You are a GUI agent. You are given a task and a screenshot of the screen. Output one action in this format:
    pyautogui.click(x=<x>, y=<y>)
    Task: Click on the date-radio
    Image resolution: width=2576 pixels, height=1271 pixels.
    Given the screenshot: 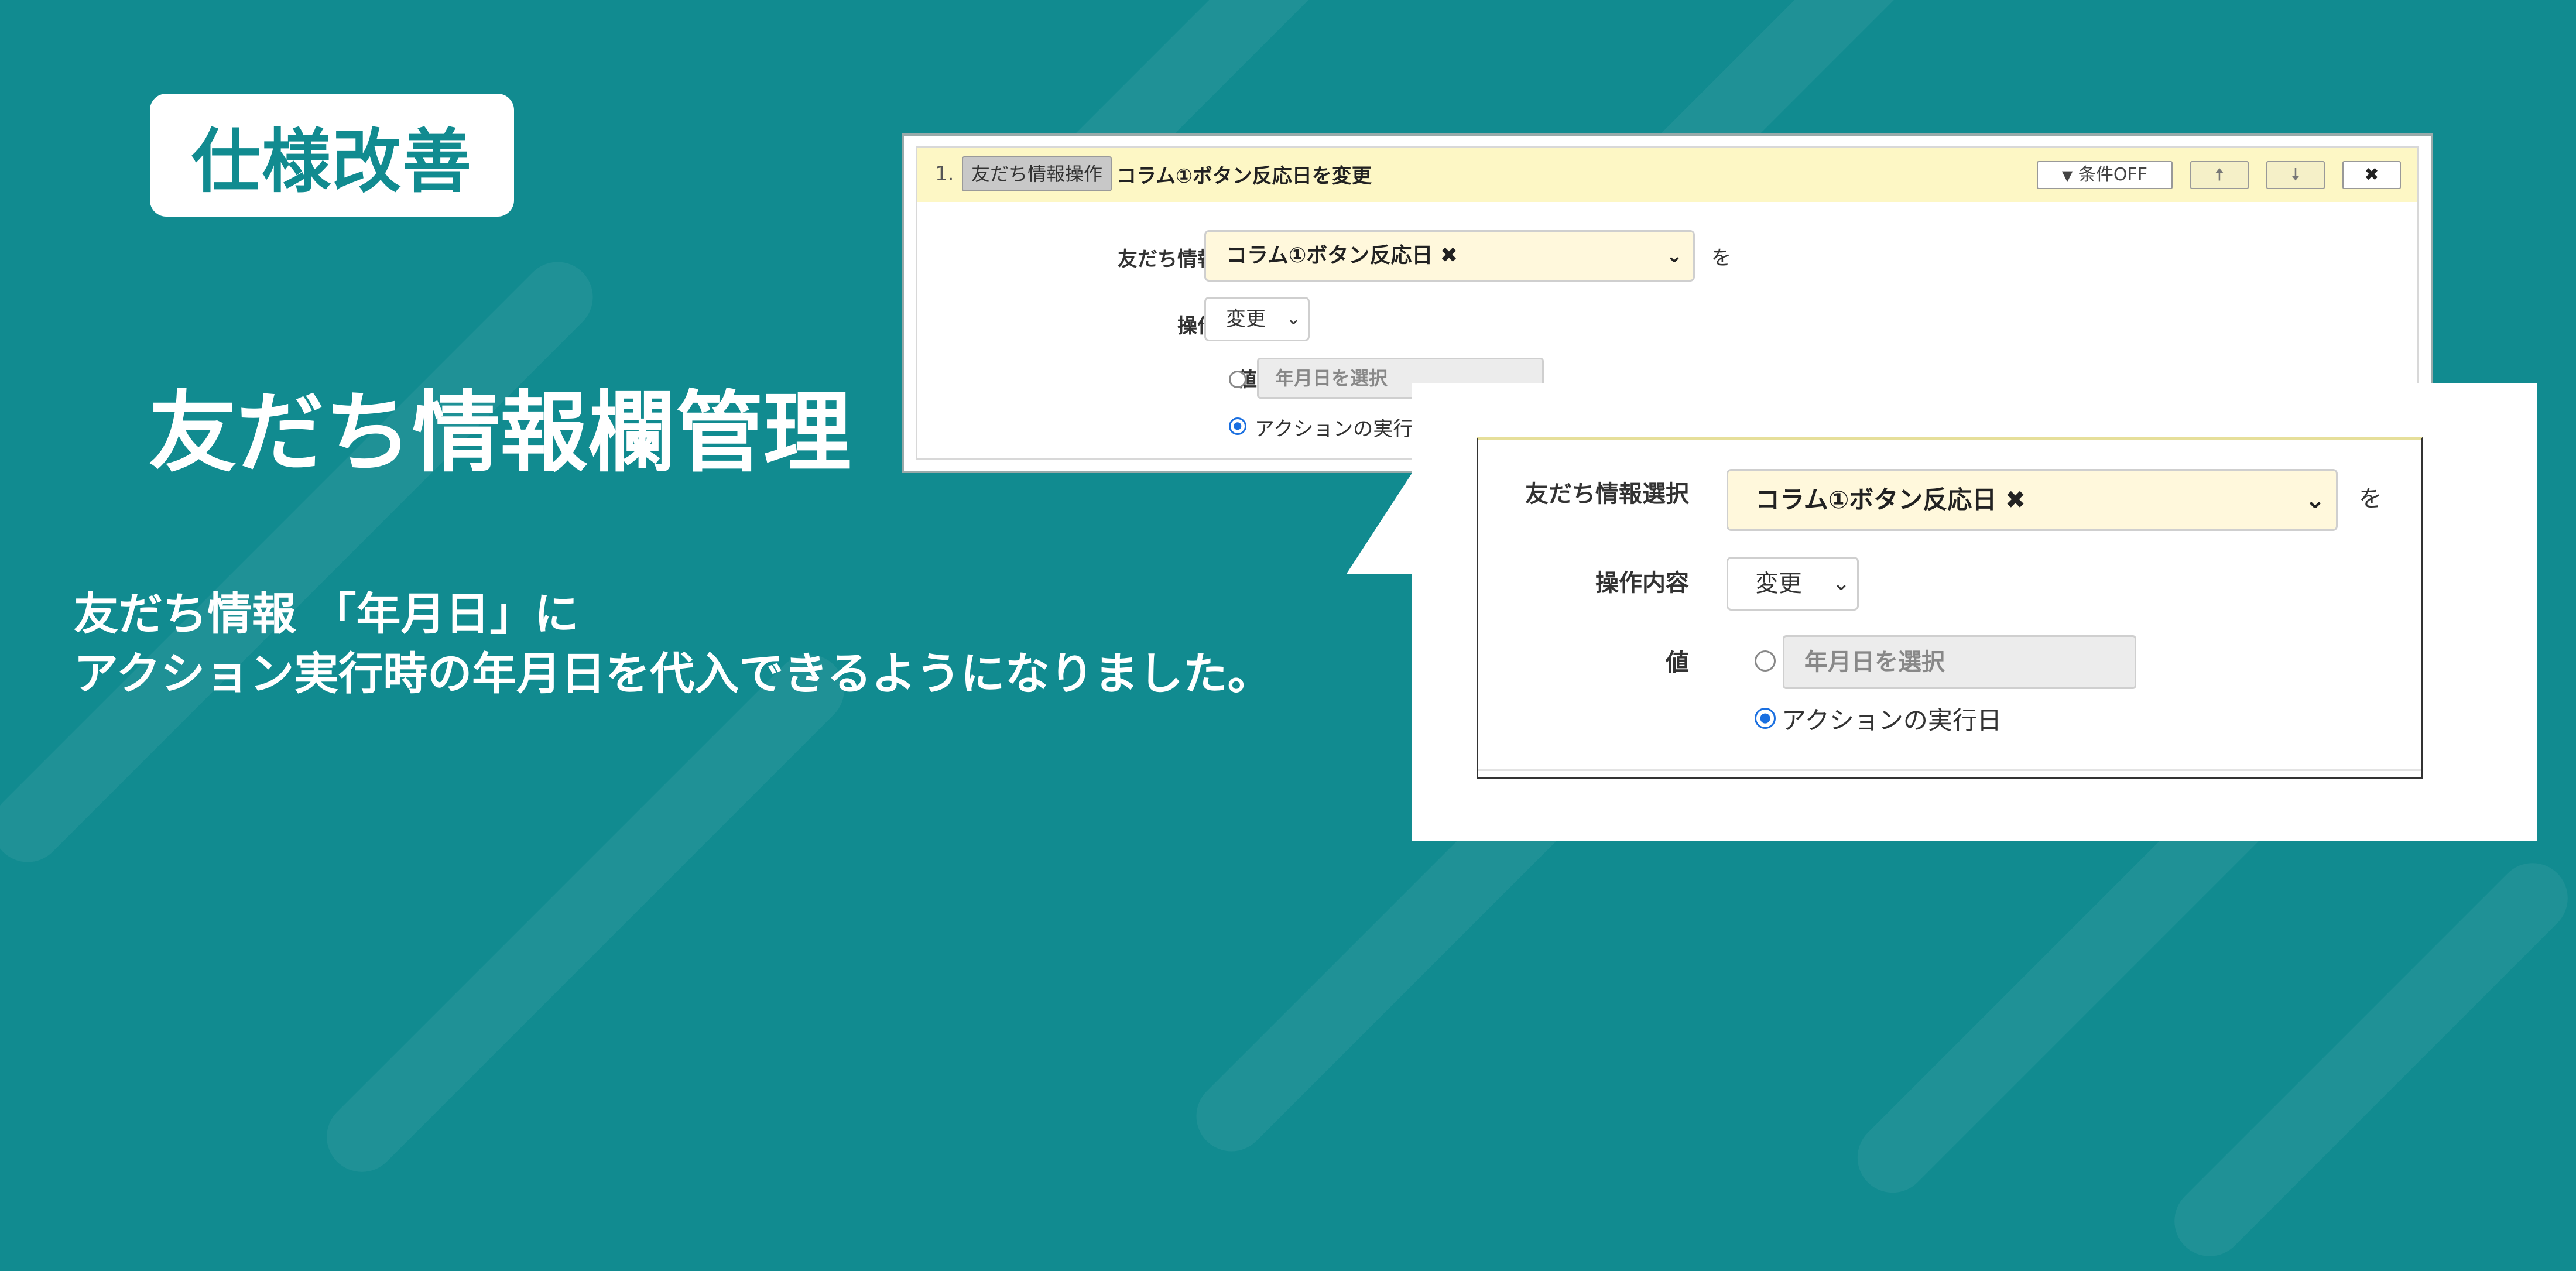 What is the action you would take?
    pyautogui.click(x=1237, y=379)
    